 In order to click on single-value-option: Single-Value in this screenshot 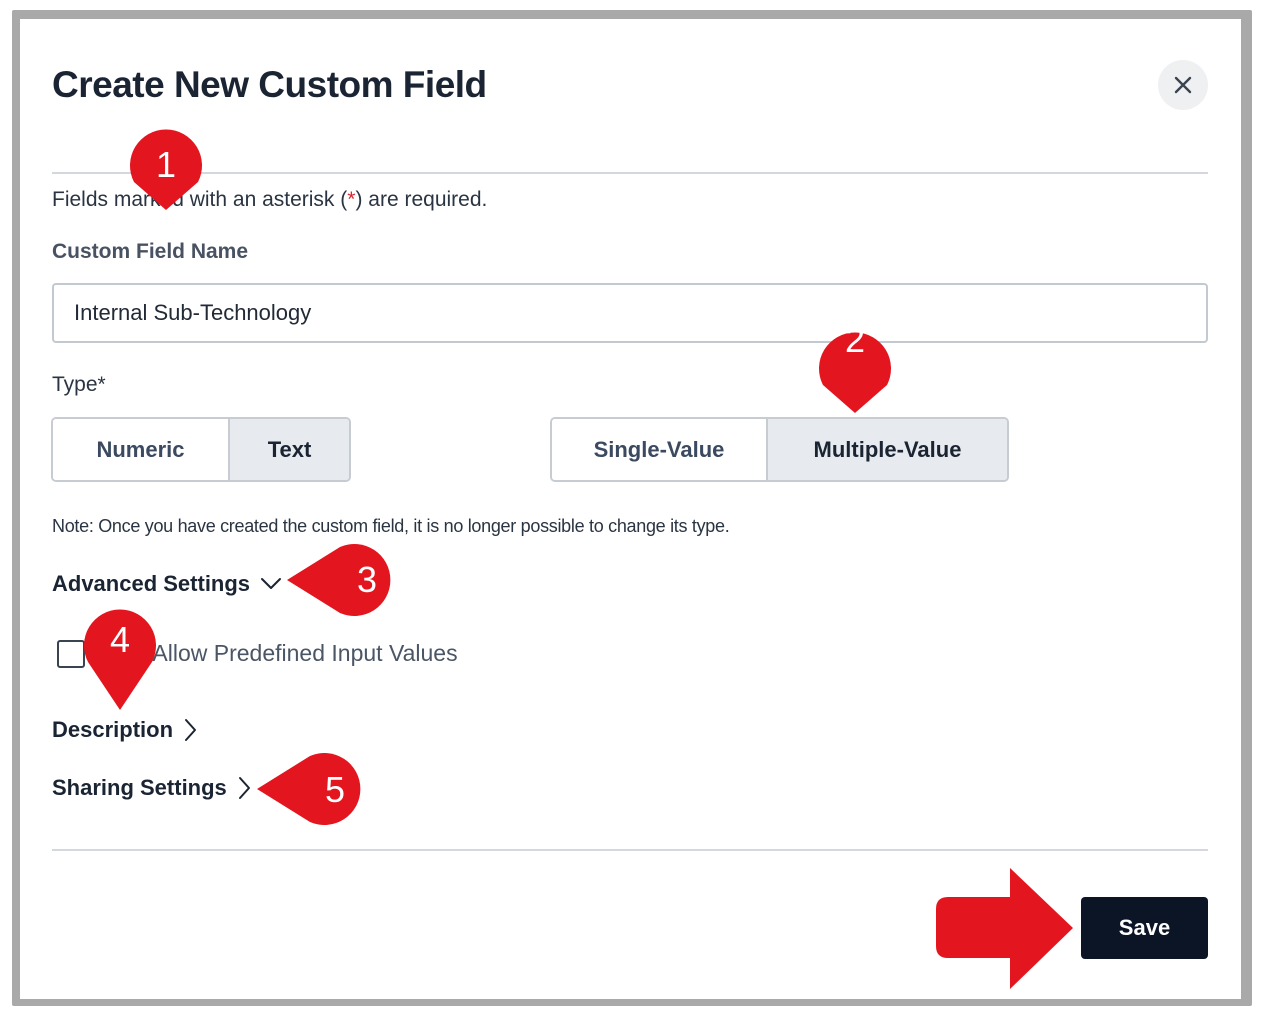, I will do `click(659, 449)`.